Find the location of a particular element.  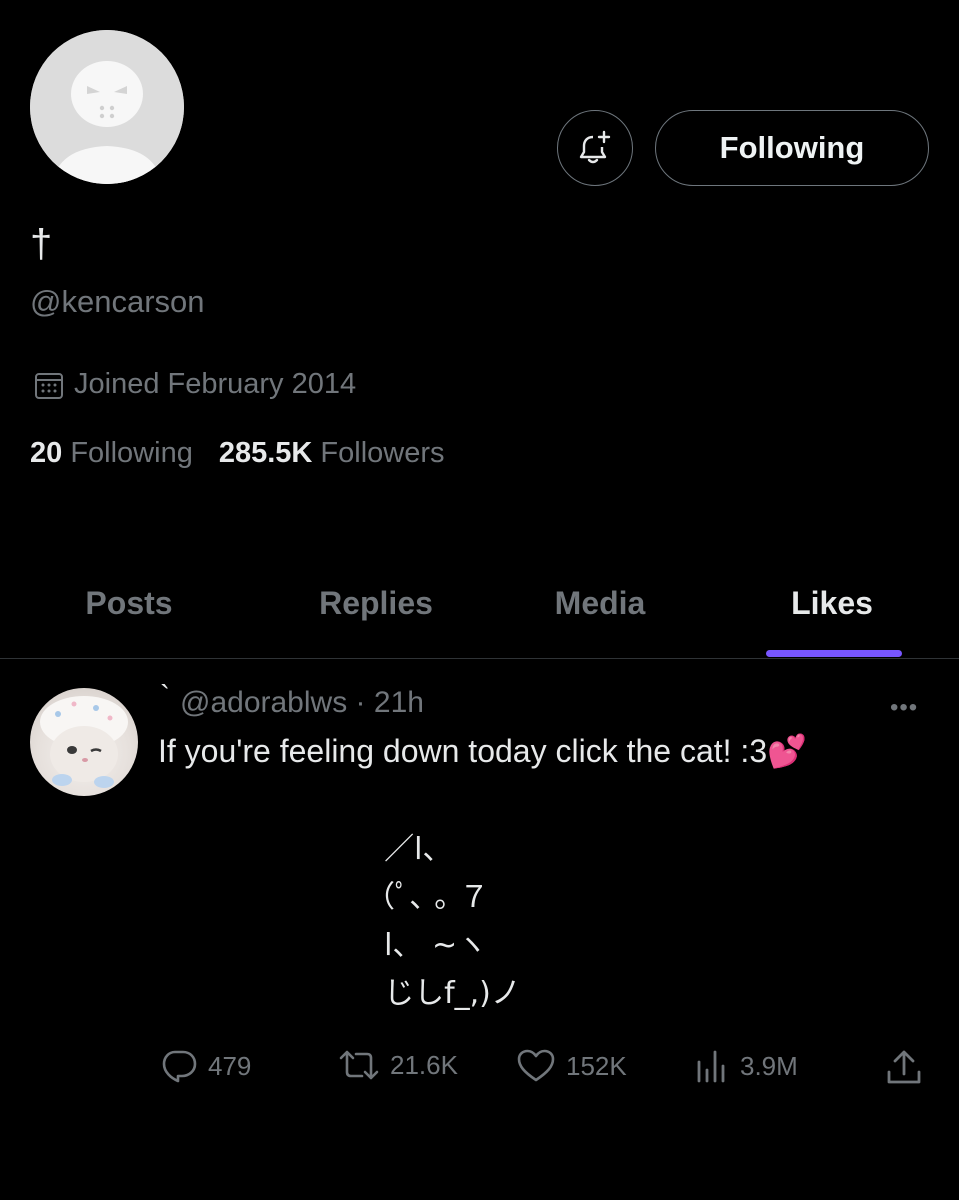

notification-add-icon is located at coordinates (595, 147).